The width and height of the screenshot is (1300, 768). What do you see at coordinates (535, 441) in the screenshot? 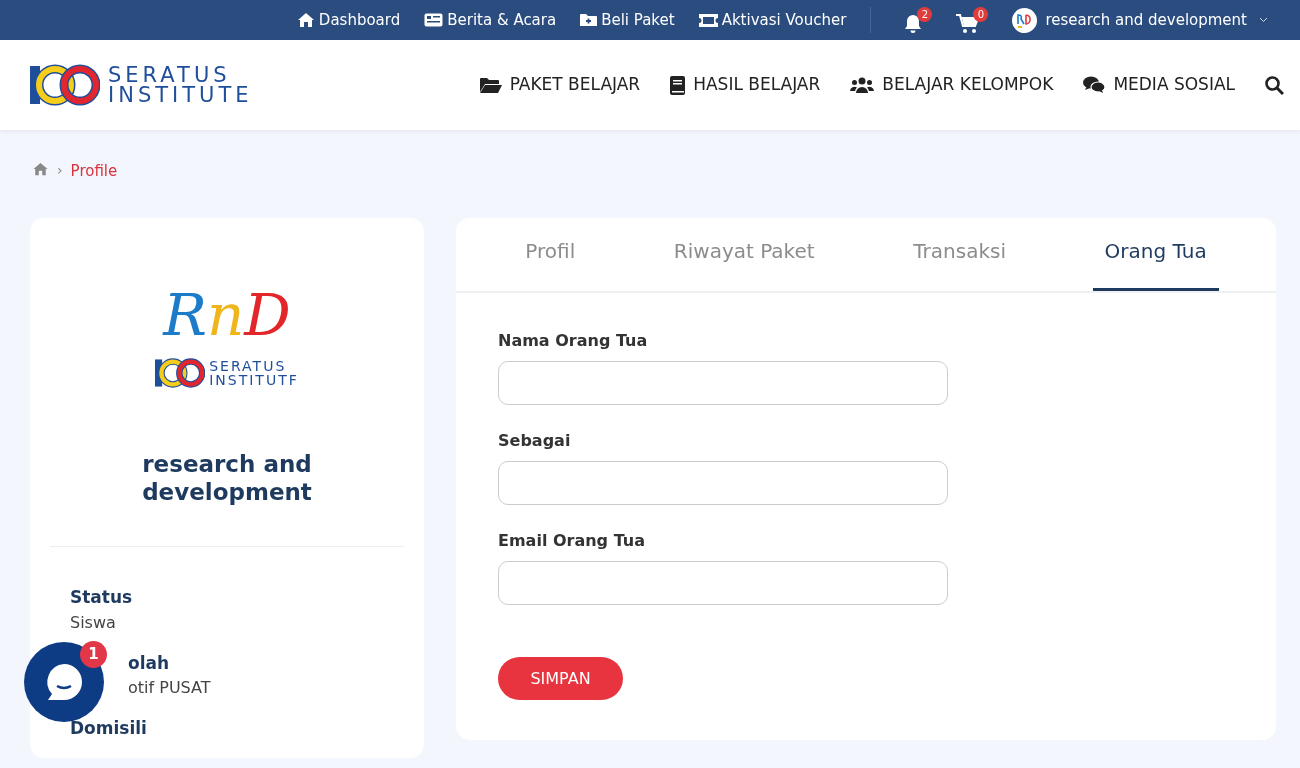
I see `field-label: Sebagai` at bounding box center [535, 441].